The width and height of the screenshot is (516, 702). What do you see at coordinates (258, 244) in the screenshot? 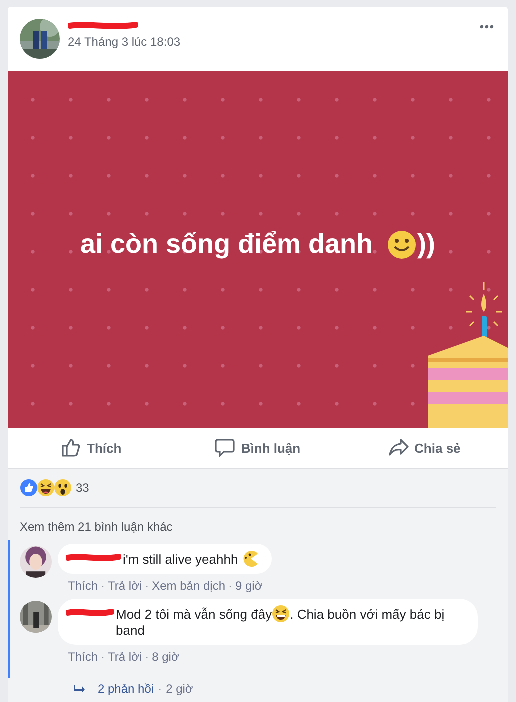
I see `banner-text: ai còn sống điểm danh ))` at bounding box center [258, 244].